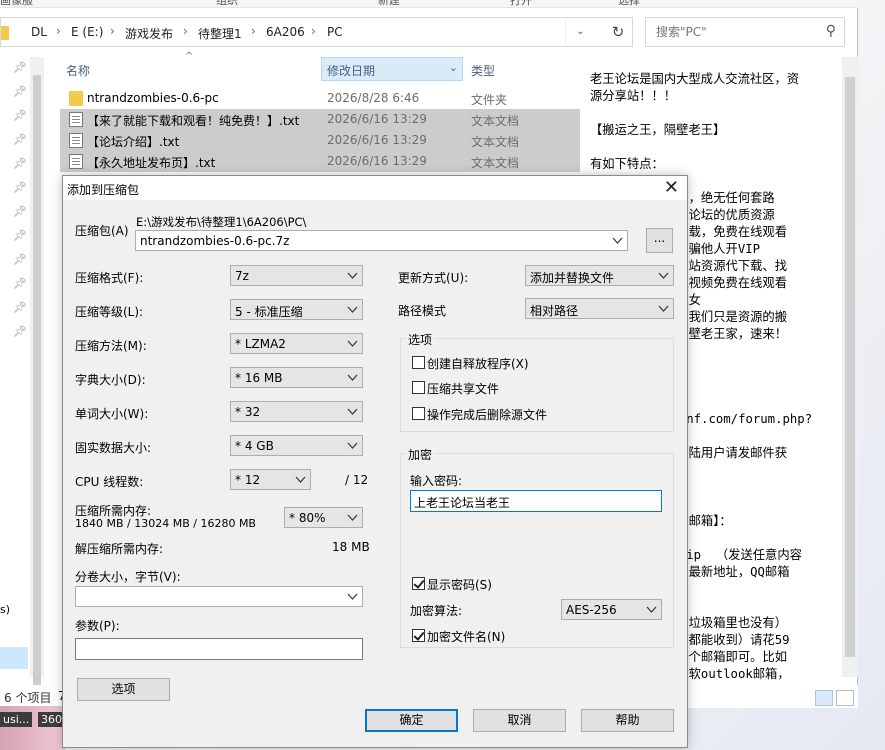 The height and width of the screenshot is (750, 885). I want to click on encryption-method-select: AES-256, so click(611, 609).